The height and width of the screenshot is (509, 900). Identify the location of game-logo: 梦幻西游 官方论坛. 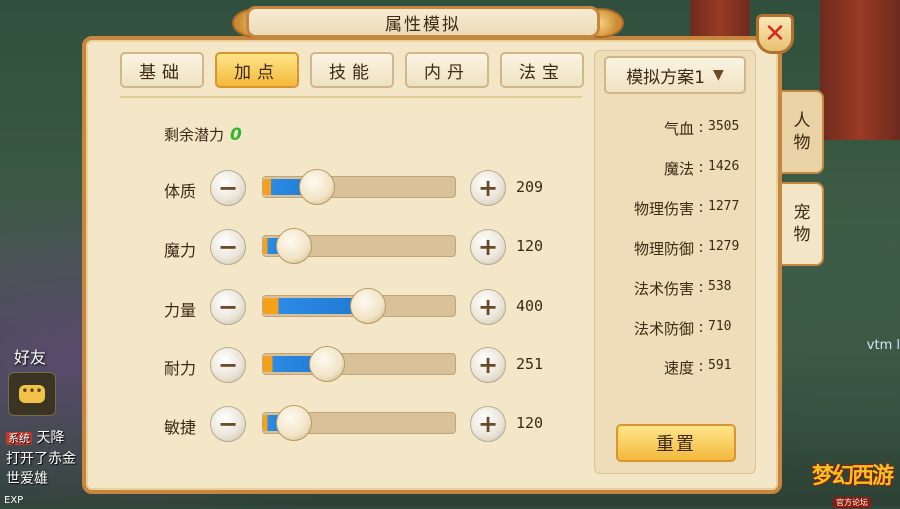
(853, 483).